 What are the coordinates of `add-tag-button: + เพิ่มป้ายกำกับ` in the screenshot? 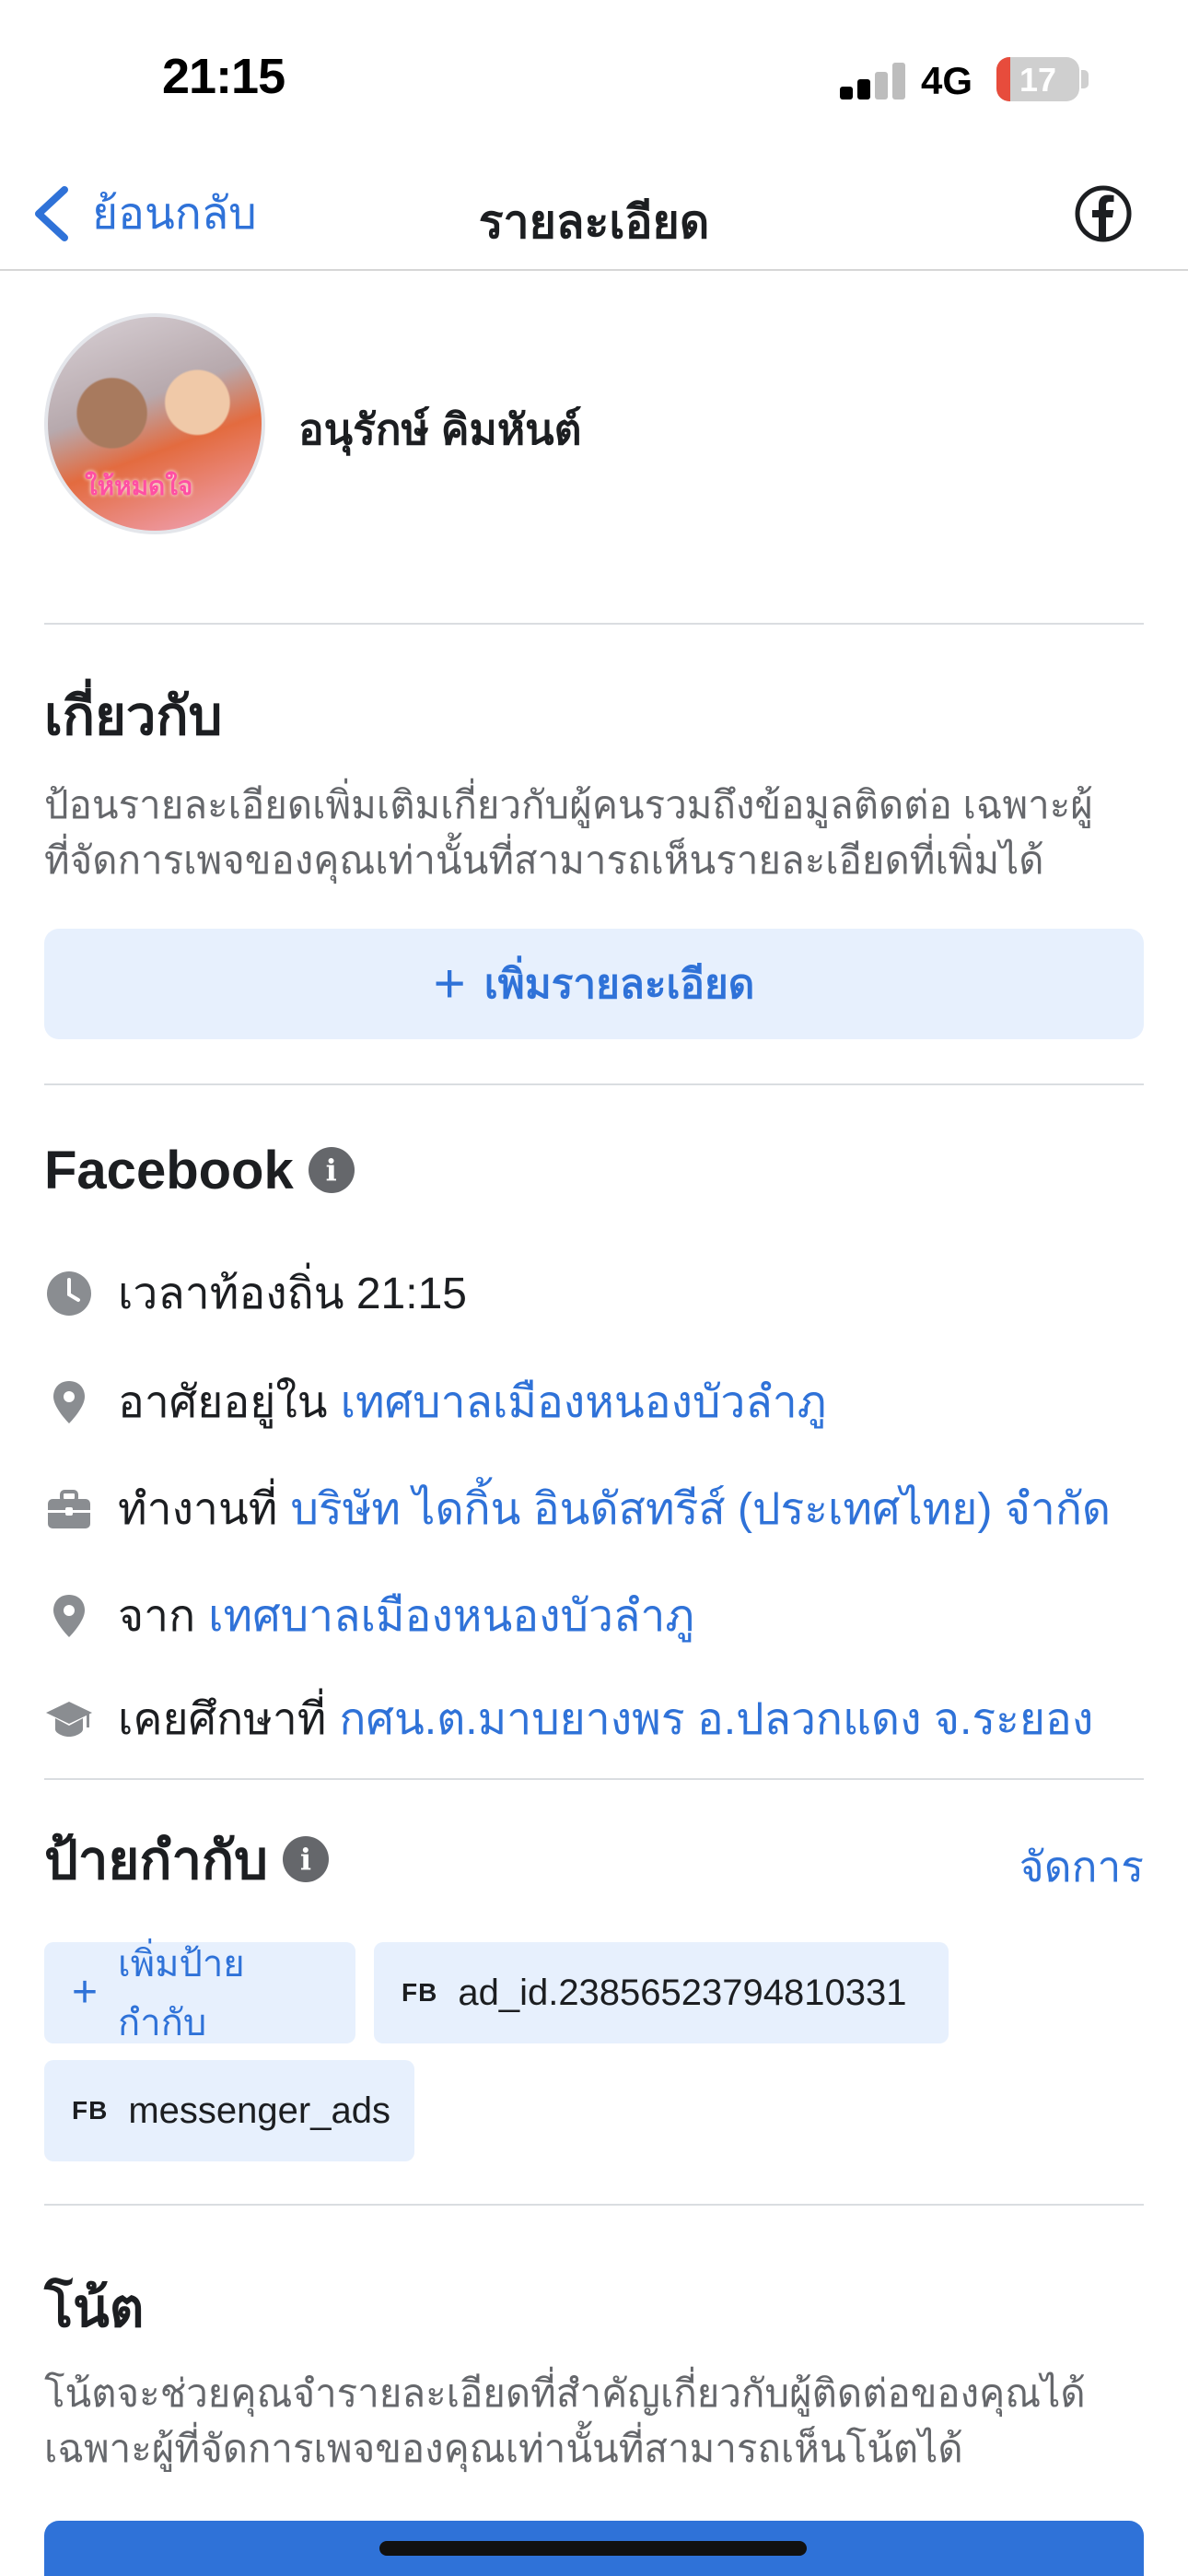 It's located at (199, 1993).